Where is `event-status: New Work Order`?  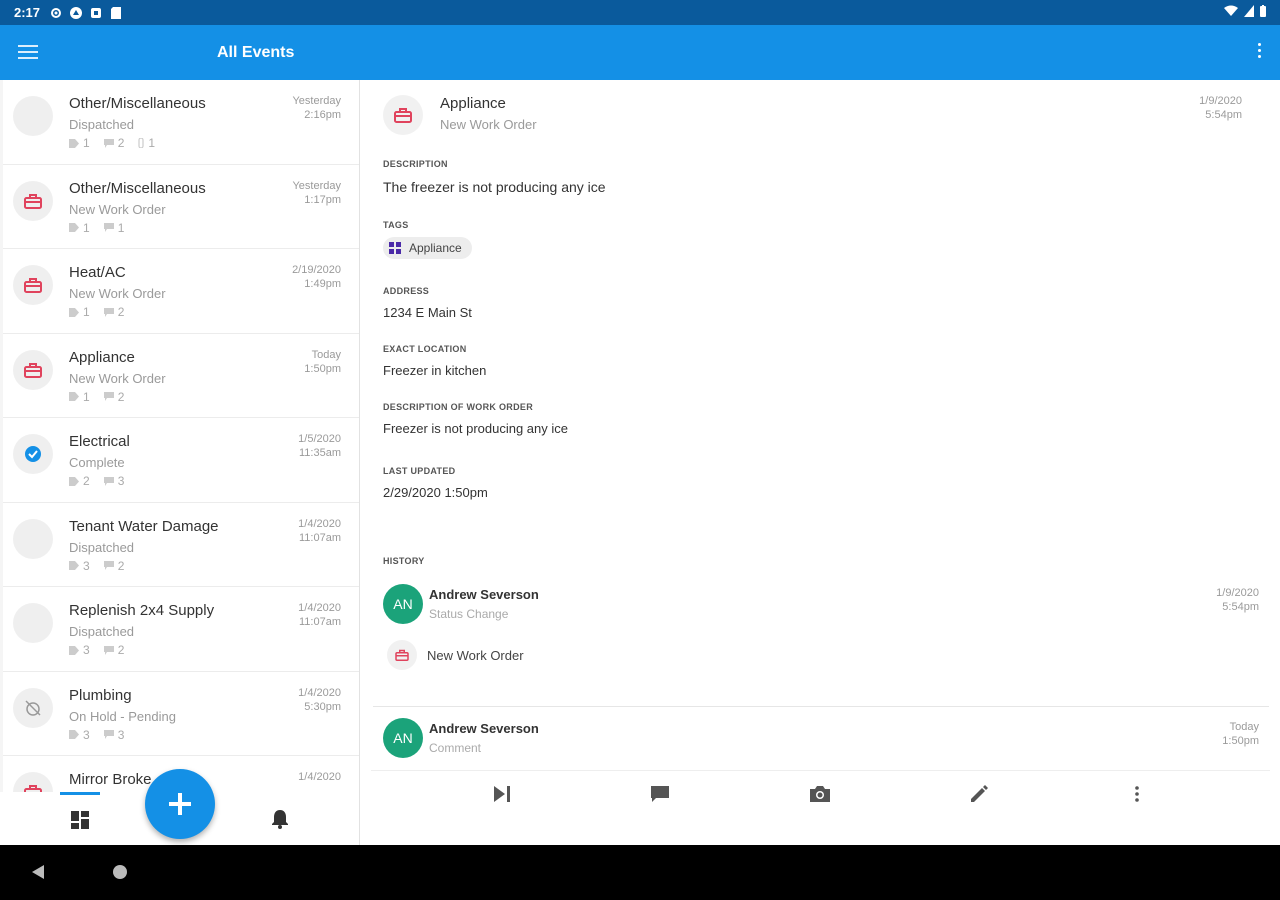
event-status: New Work Order is located at coordinates (117, 293).